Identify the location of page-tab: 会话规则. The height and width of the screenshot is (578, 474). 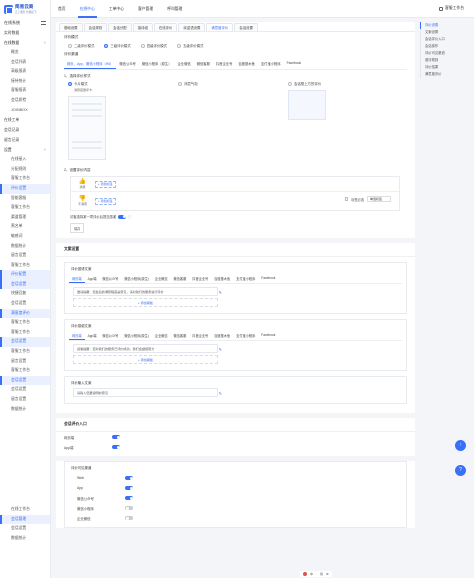
(95, 27).